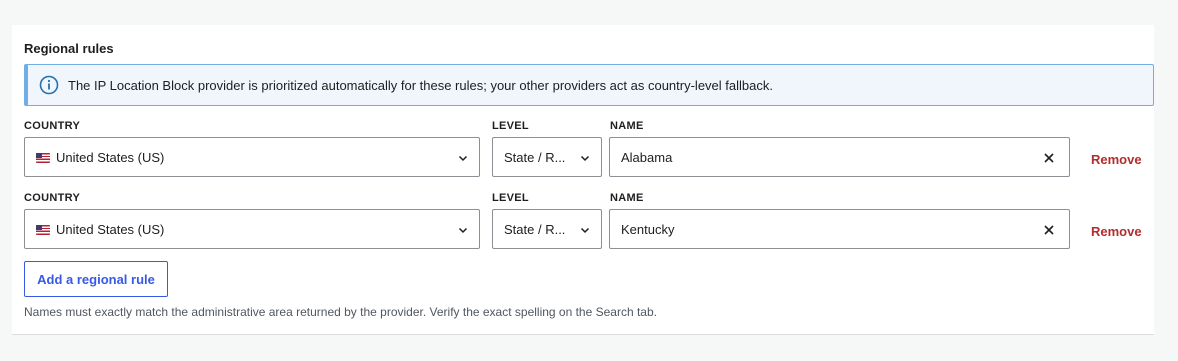  What do you see at coordinates (96, 279) in the screenshot?
I see `add-regional-rule-button: Add a regional rule` at bounding box center [96, 279].